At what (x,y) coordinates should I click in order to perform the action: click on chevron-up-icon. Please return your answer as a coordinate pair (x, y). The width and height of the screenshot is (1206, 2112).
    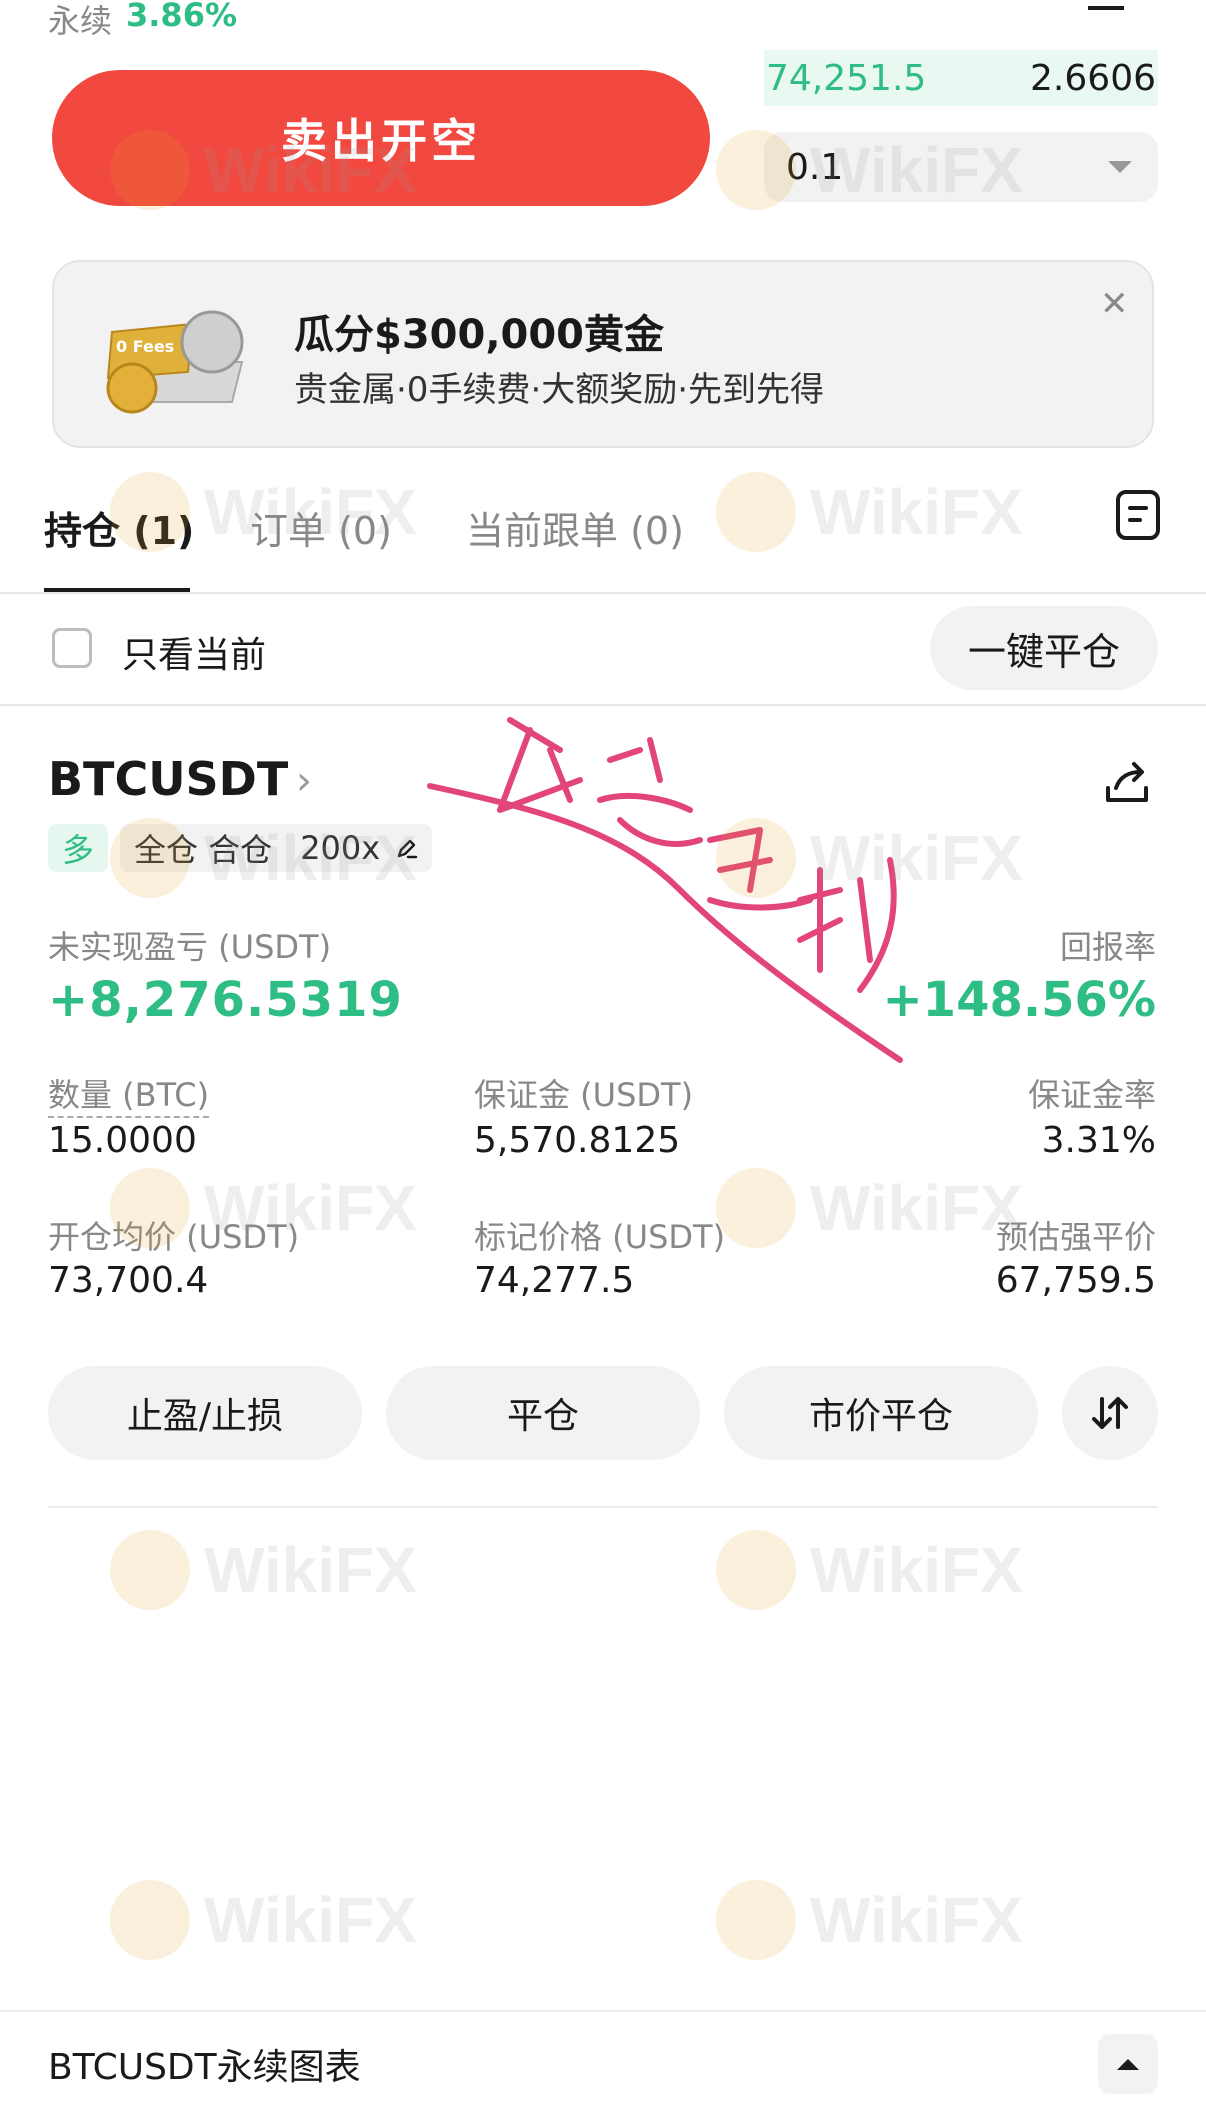
    Looking at the image, I should click on (1128, 2064).